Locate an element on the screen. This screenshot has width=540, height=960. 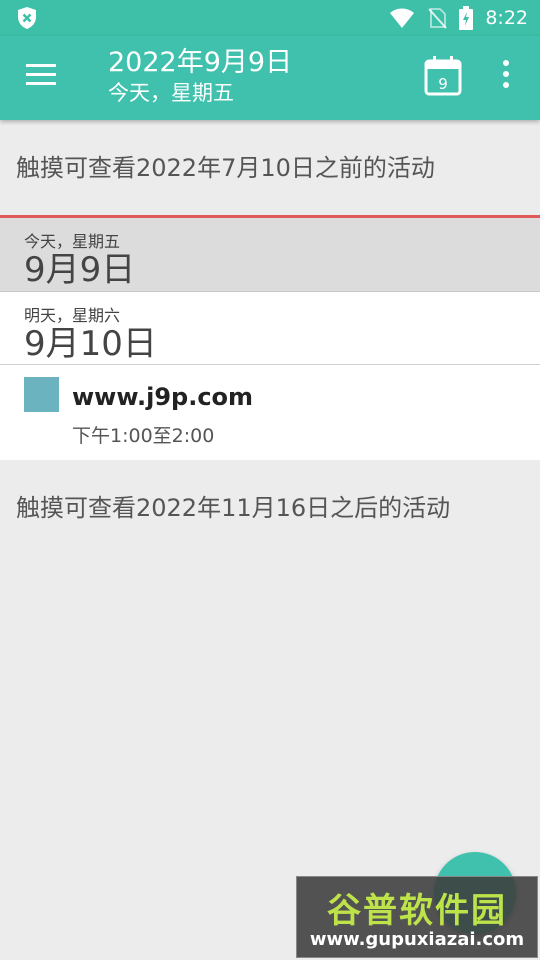
shield-x-icon is located at coordinates (27, 18).